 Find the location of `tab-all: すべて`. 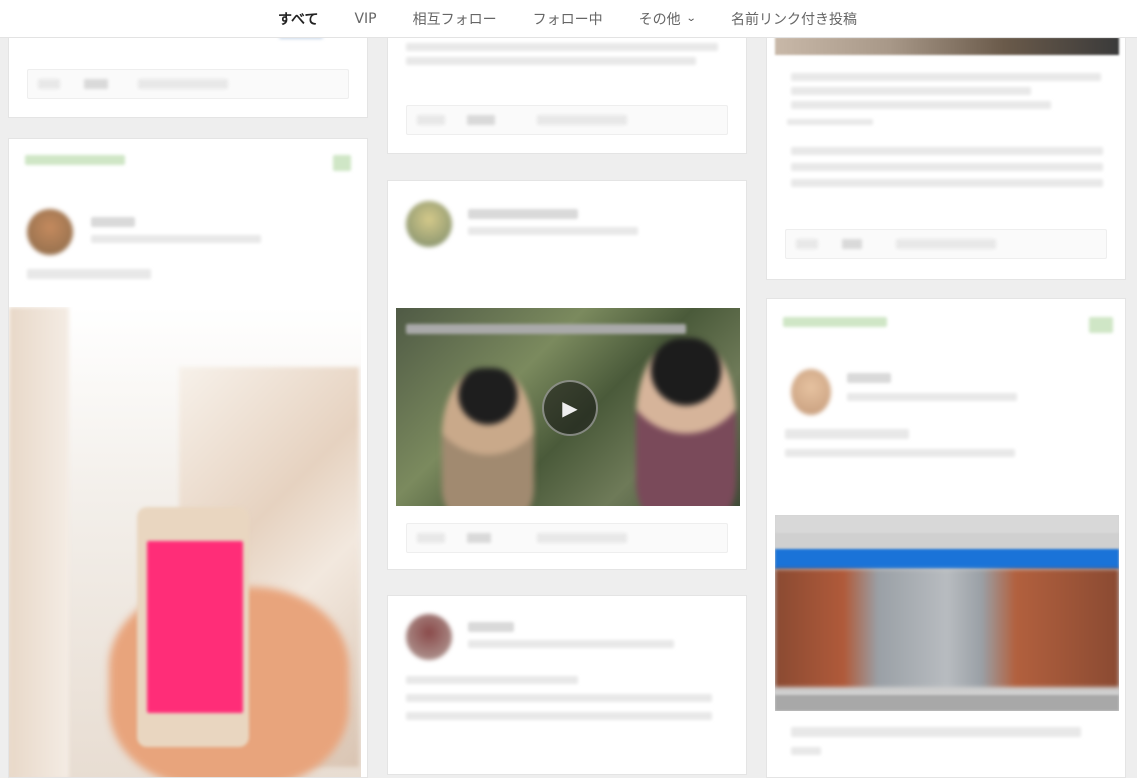

tab-all: すべて is located at coordinates (298, 19).